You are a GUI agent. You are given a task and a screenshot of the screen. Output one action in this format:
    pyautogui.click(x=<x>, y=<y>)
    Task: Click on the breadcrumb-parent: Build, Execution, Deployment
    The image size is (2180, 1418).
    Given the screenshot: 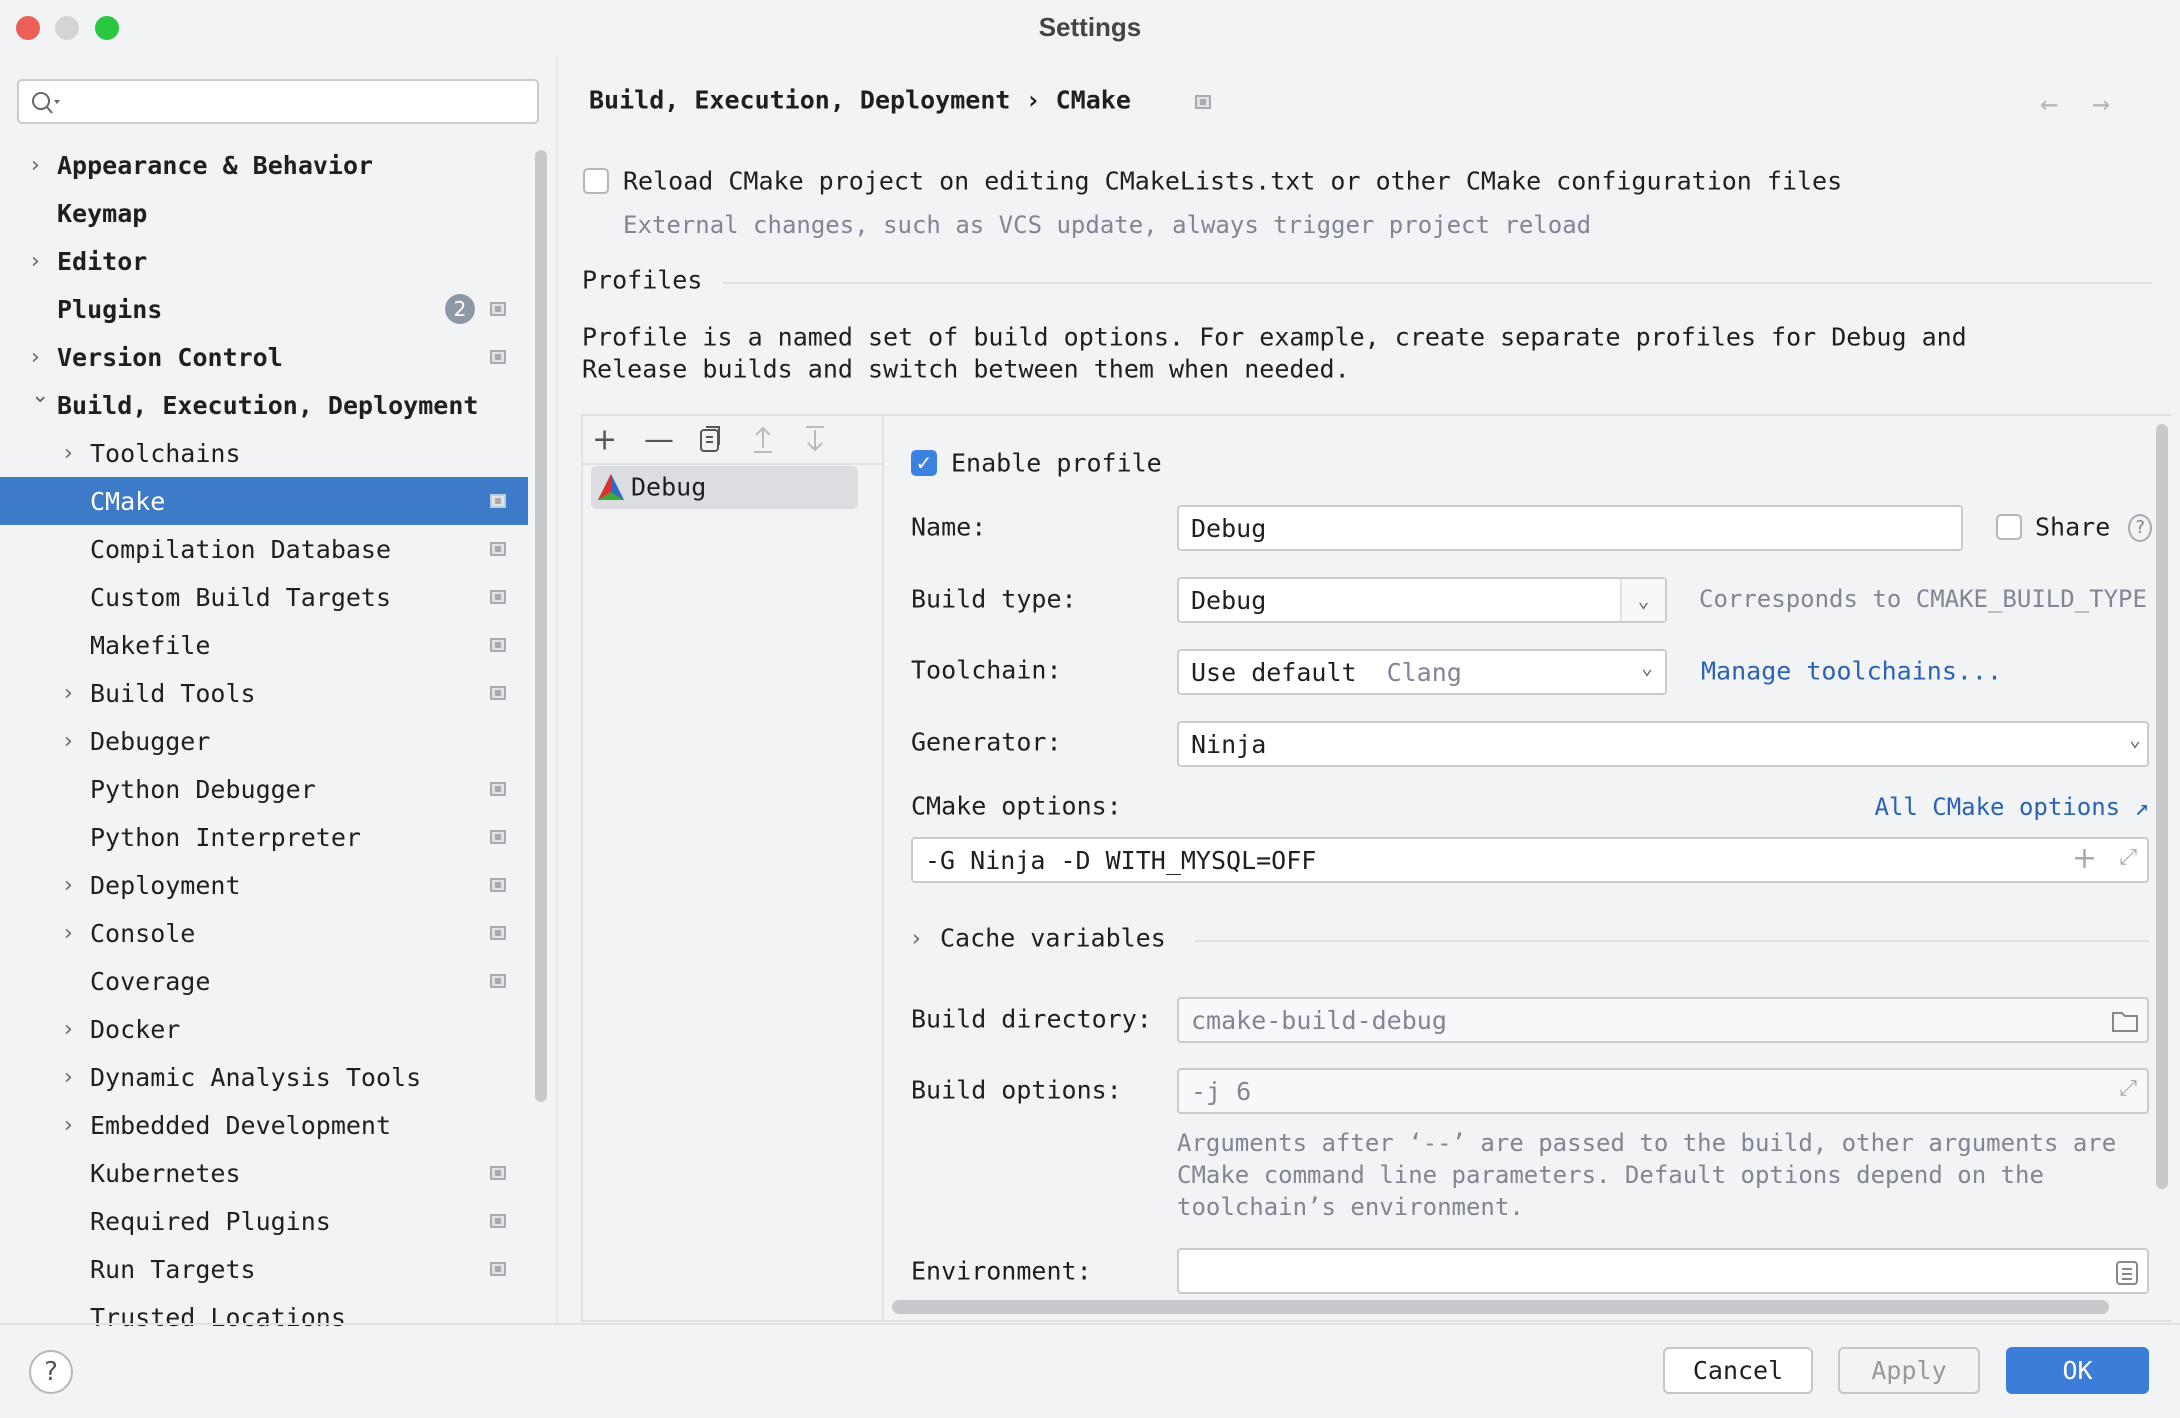 What is the action you would take?
    pyautogui.click(x=799, y=100)
    